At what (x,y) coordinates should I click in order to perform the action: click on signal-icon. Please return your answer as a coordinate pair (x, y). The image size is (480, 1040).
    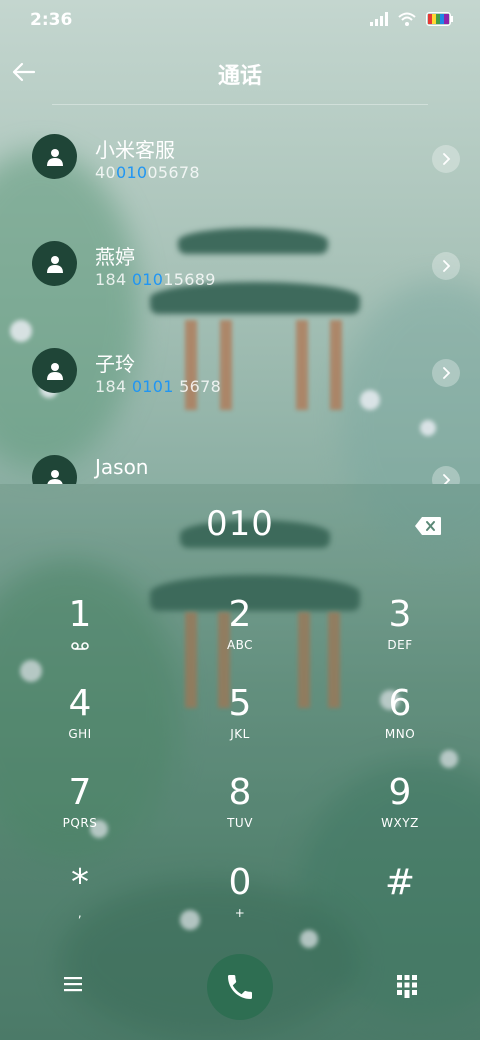
    Looking at the image, I should click on (379, 19).